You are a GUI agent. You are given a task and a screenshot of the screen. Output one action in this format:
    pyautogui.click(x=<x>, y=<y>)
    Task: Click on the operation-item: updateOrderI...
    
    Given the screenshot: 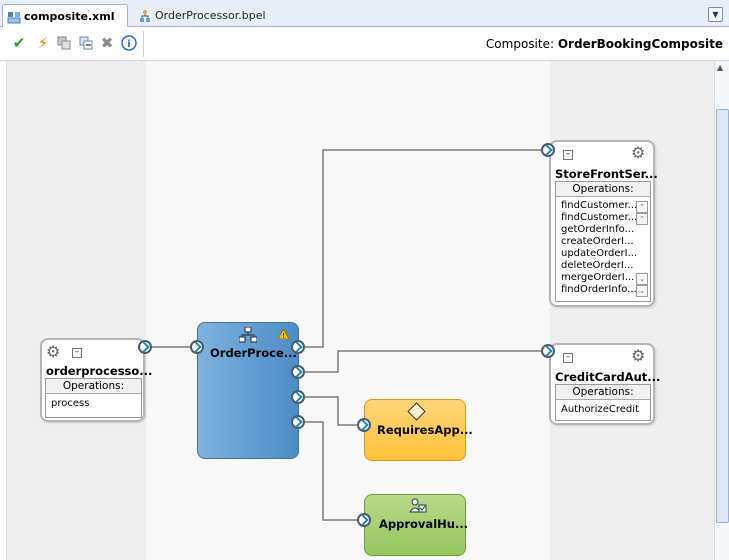 What is the action you would take?
    pyautogui.click(x=603, y=254)
    